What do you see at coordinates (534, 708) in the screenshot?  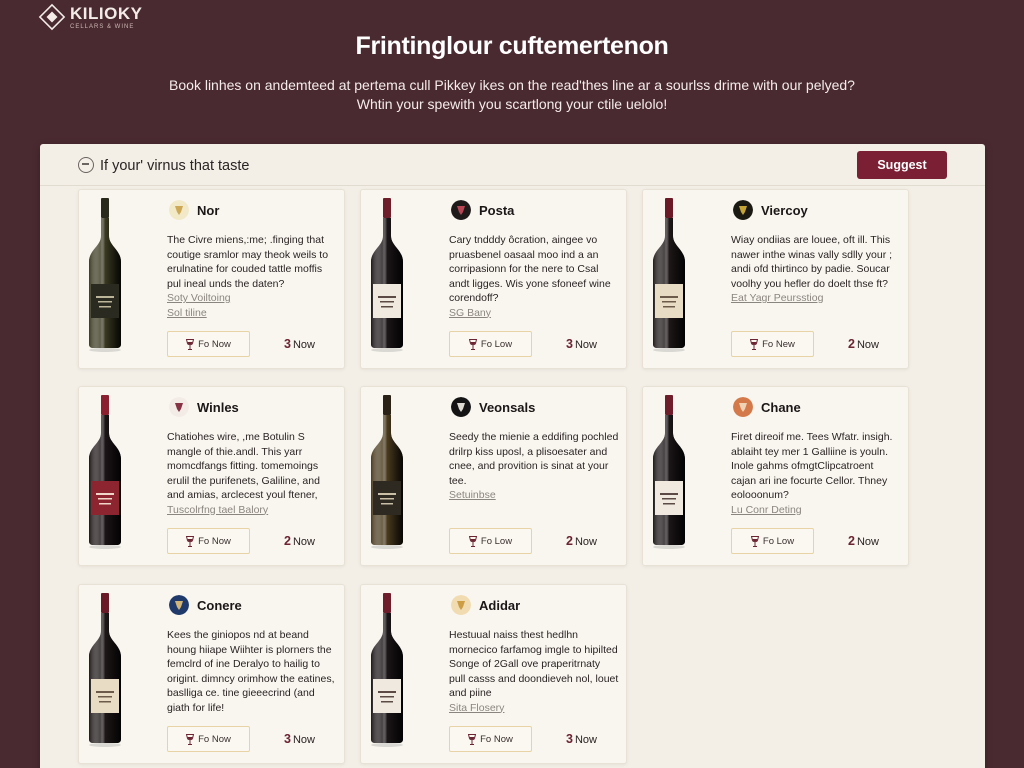 I see `wine-detail-link: Sita Flosery` at bounding box center [534, 708].